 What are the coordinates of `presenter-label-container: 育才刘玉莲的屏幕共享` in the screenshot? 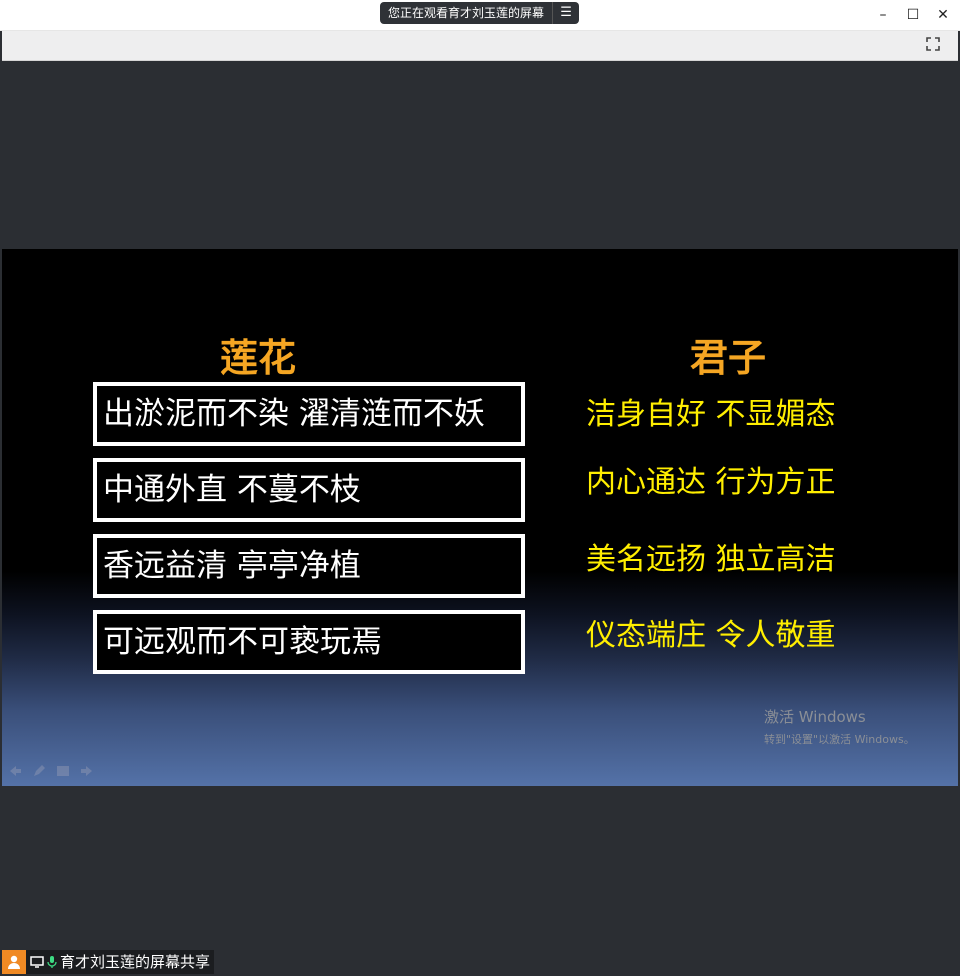 It's located at (120, 962).